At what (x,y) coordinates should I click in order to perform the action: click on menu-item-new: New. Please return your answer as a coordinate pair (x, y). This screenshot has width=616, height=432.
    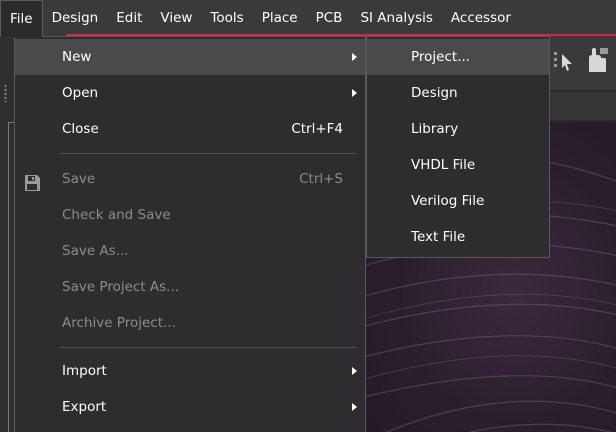
    Looking at the image, I should click on (190, 57).